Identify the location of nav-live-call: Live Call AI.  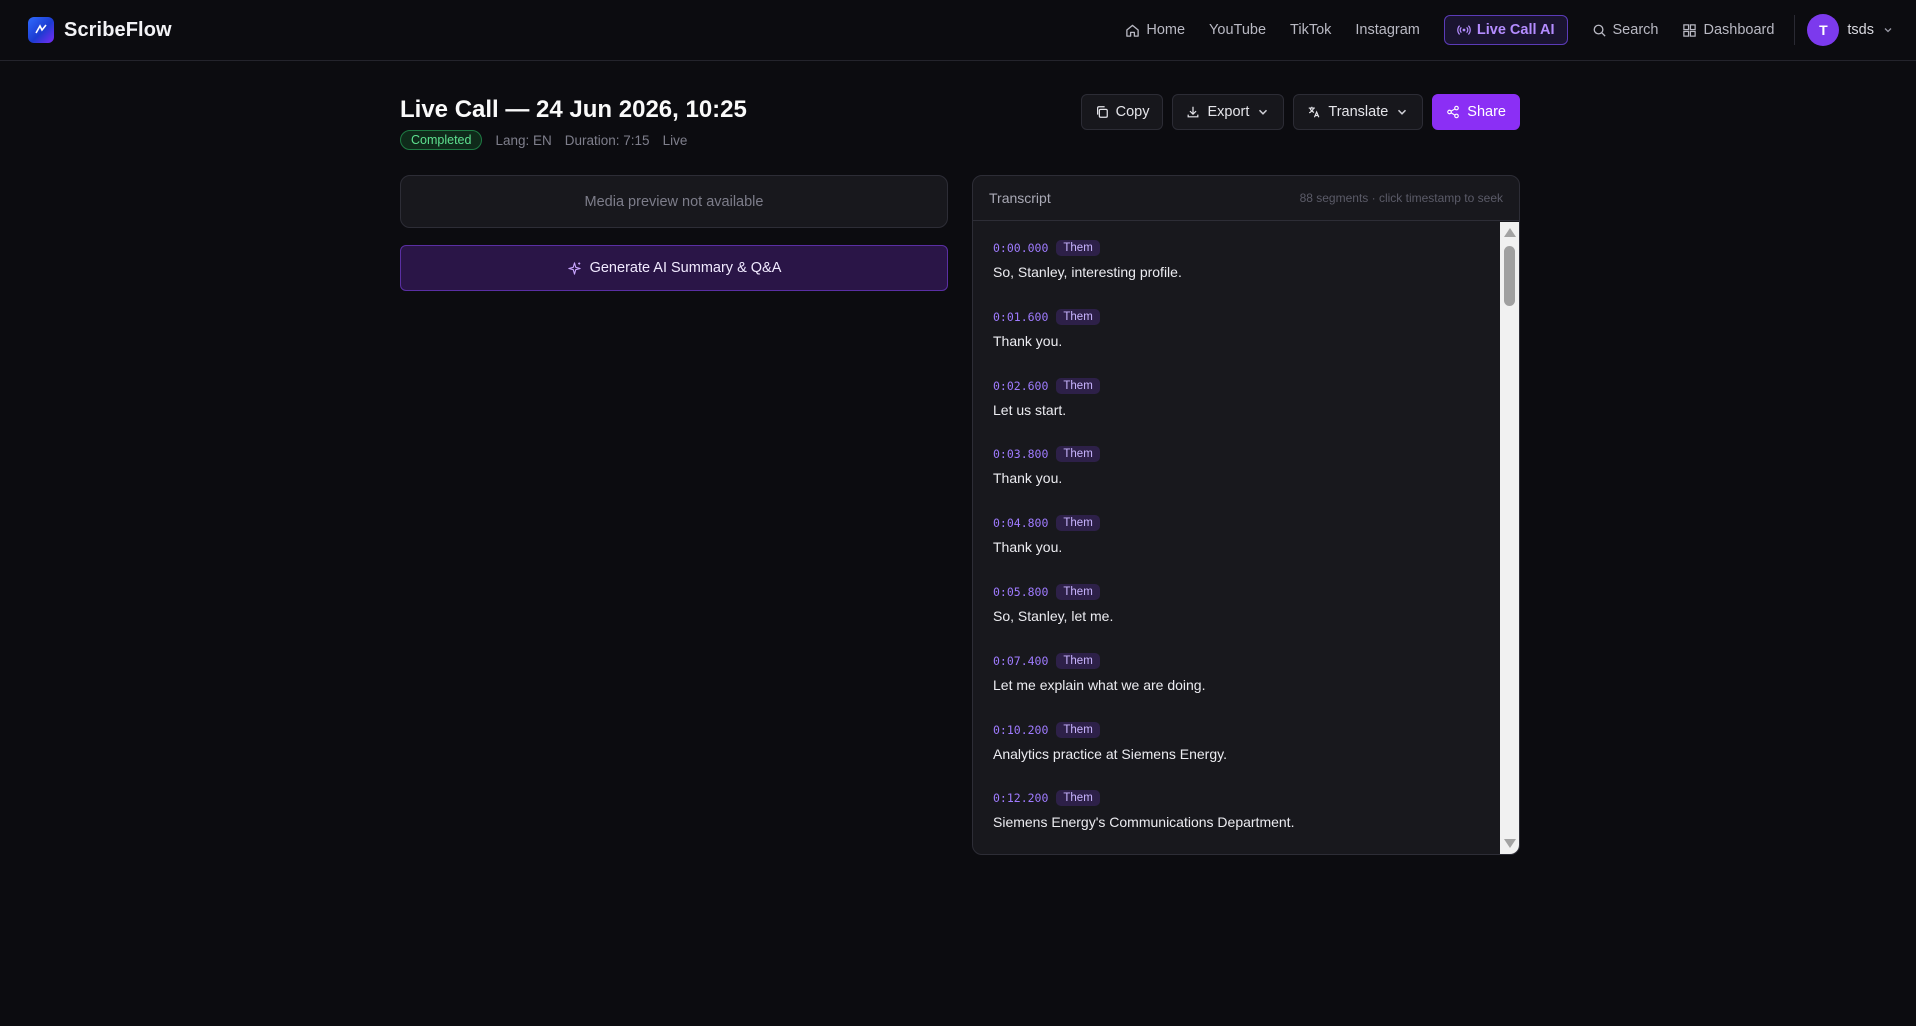
(1505, 30).